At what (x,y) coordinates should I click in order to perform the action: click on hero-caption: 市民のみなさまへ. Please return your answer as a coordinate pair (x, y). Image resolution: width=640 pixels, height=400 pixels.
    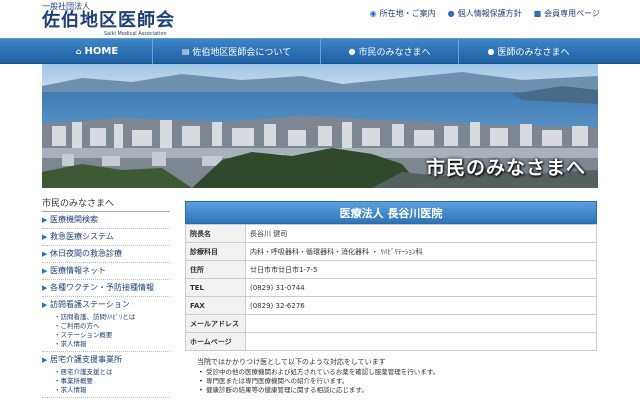
    Looking at the image, I should click on (505, 168).